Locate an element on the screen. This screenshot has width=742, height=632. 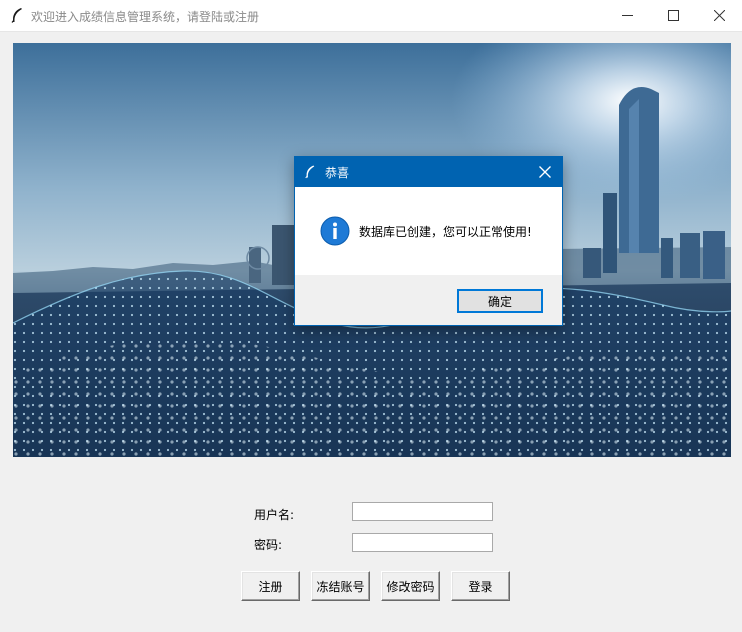
freeze-account-button: 冻结账号 is located at coordinates (340, 586).